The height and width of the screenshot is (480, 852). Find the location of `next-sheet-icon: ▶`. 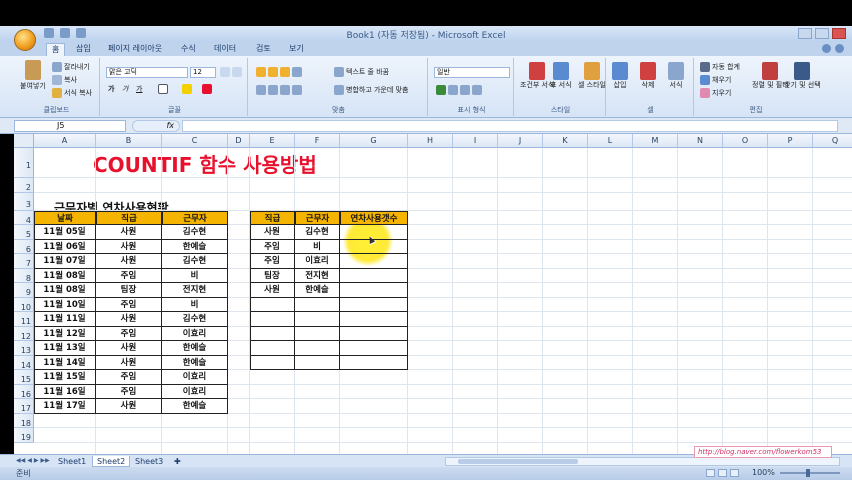

next-sheet-icon: ▶ is located at coordinates (36, 460).